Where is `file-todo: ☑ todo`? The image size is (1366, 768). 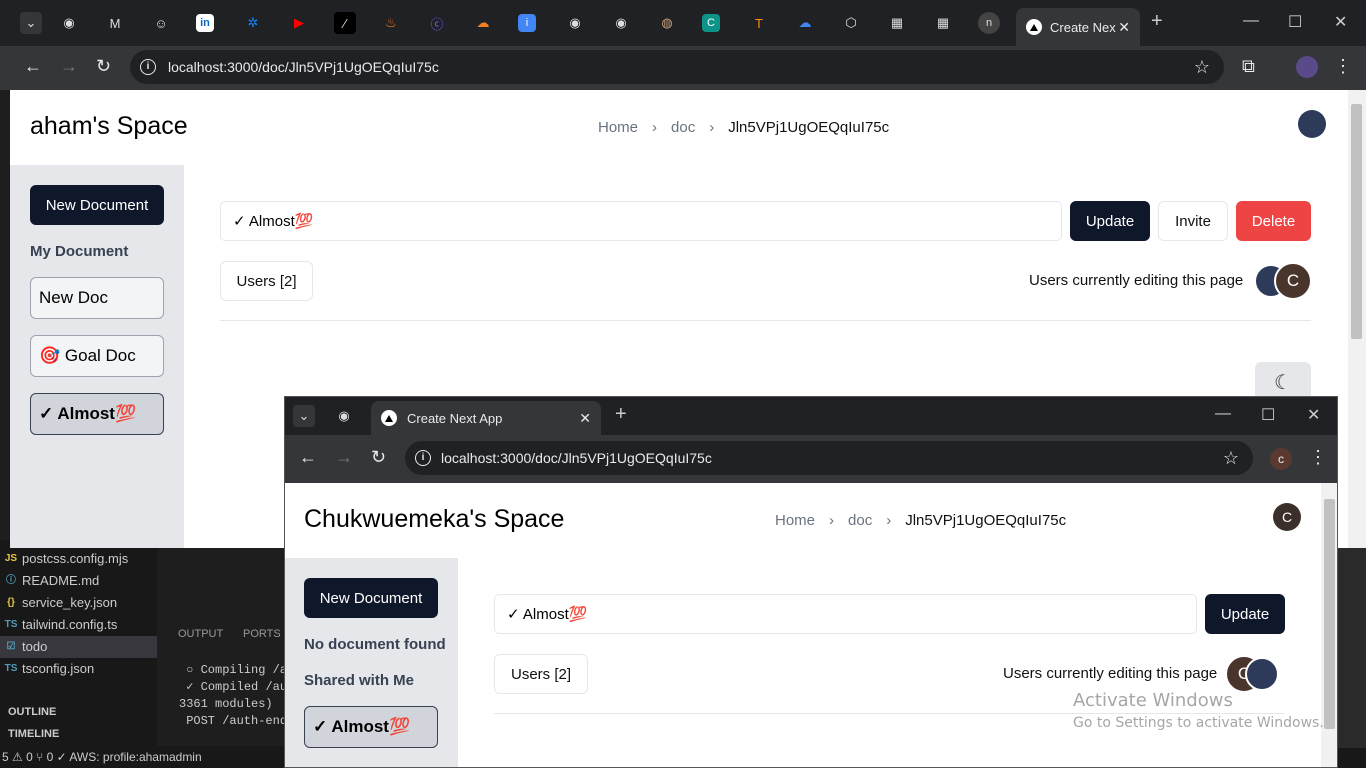
file-todo: ☑ todo is located at coordinates (78, 647).